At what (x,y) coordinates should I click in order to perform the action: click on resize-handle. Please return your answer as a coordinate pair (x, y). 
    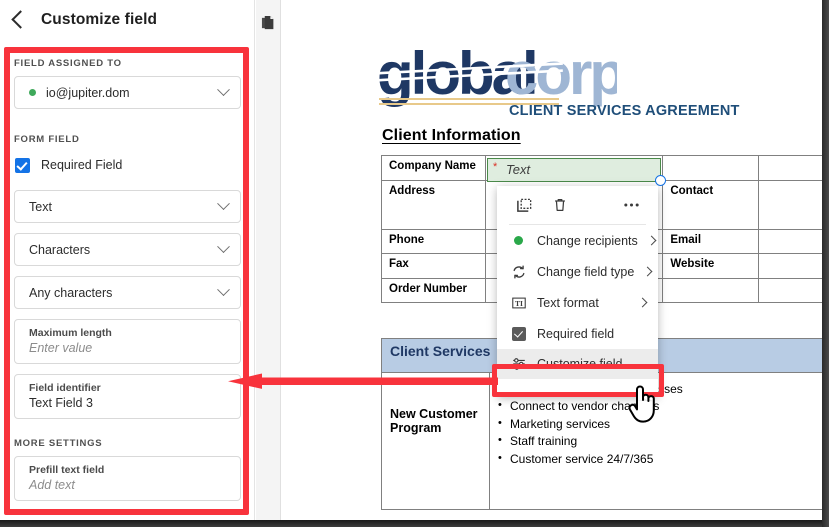
    Looking at the image, I should click on (660, 180).